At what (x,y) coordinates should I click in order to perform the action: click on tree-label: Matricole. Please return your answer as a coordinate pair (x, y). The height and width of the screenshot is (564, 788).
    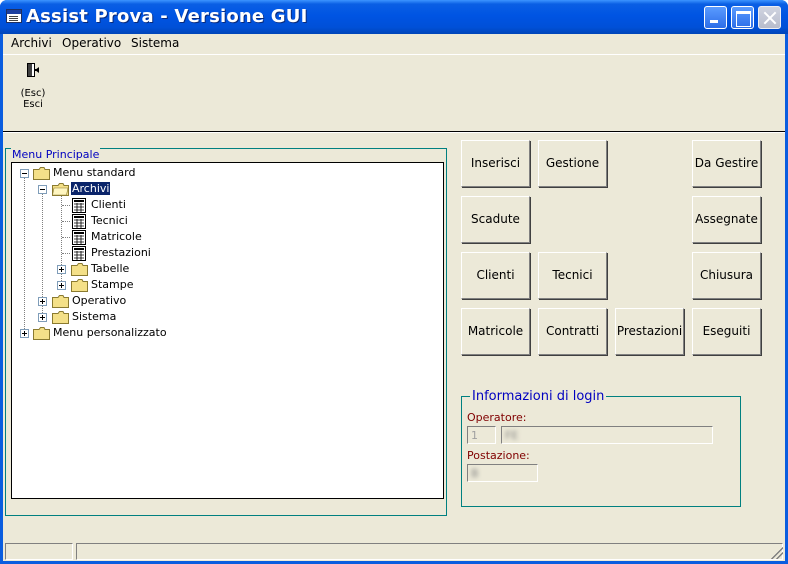
    Looking at the image, I should click on (116, 236).